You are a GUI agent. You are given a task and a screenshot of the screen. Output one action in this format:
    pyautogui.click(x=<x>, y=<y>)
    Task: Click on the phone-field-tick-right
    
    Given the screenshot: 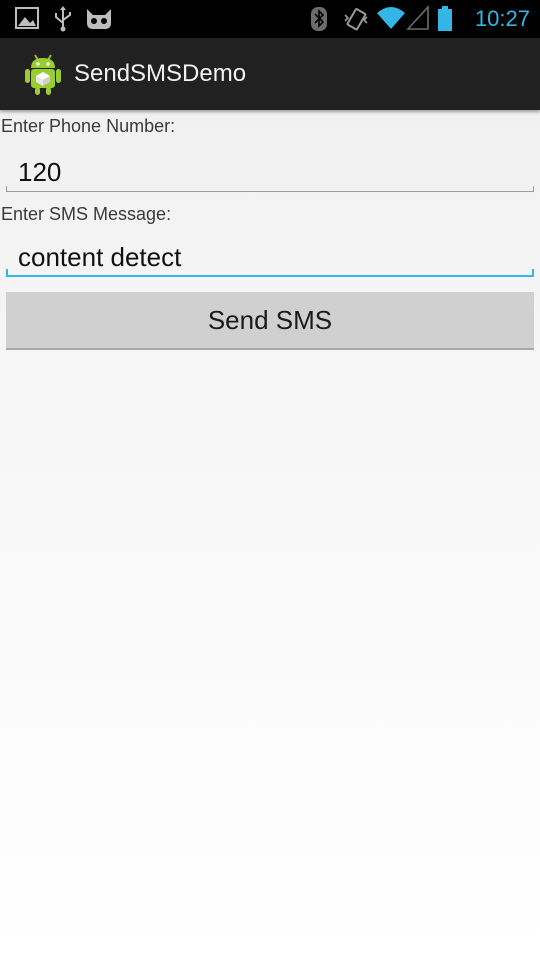 What is the action you would take?
    pyautogui.click(x=533, y=189)
    